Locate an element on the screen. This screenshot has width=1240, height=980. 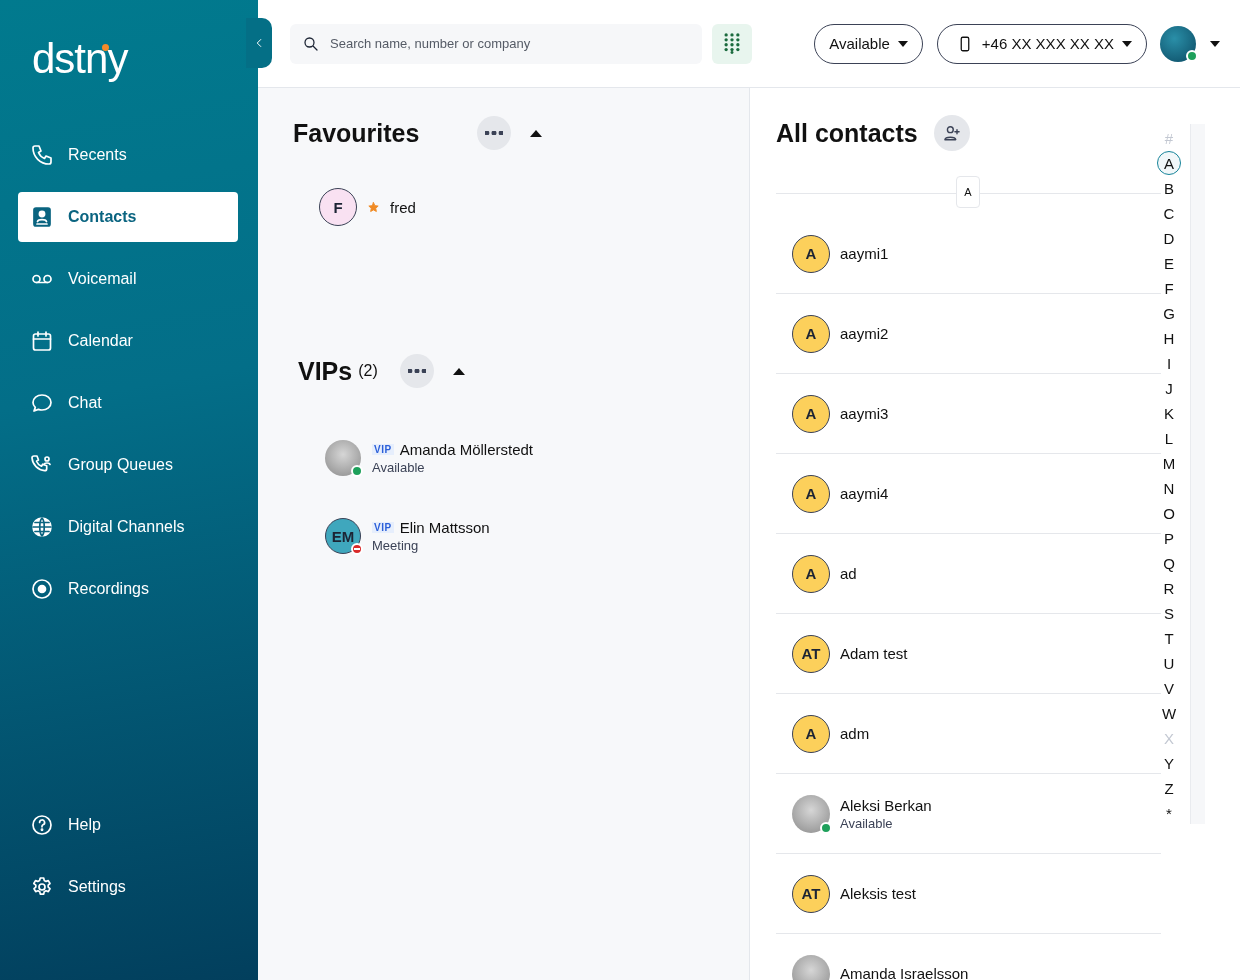
contact-row: A adm is located at coordinates (968, 734).